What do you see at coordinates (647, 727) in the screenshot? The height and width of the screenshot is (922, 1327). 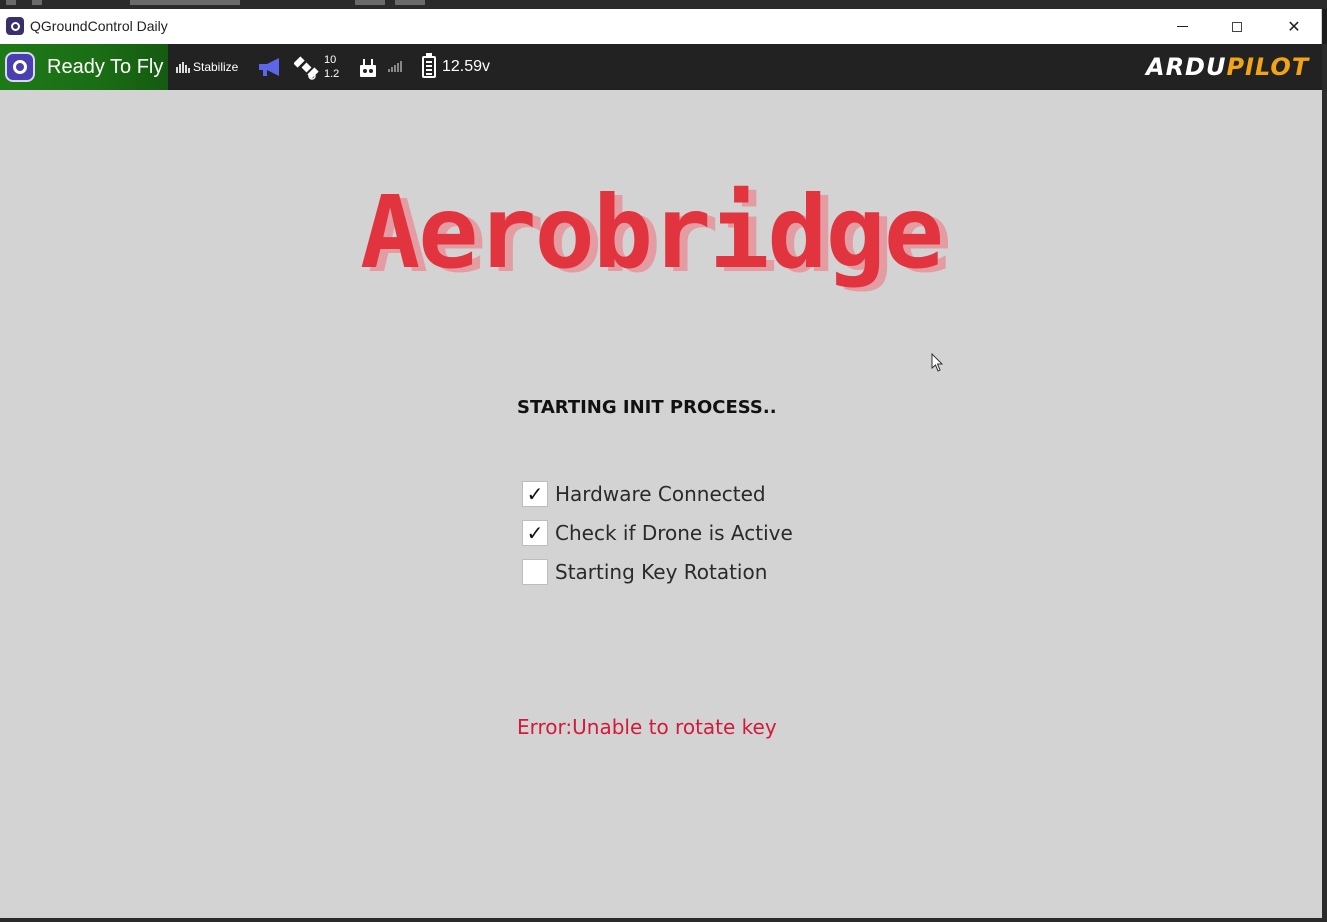 I see `error-message: Error:Unable to rotate key` at bounding box center [647, 727].